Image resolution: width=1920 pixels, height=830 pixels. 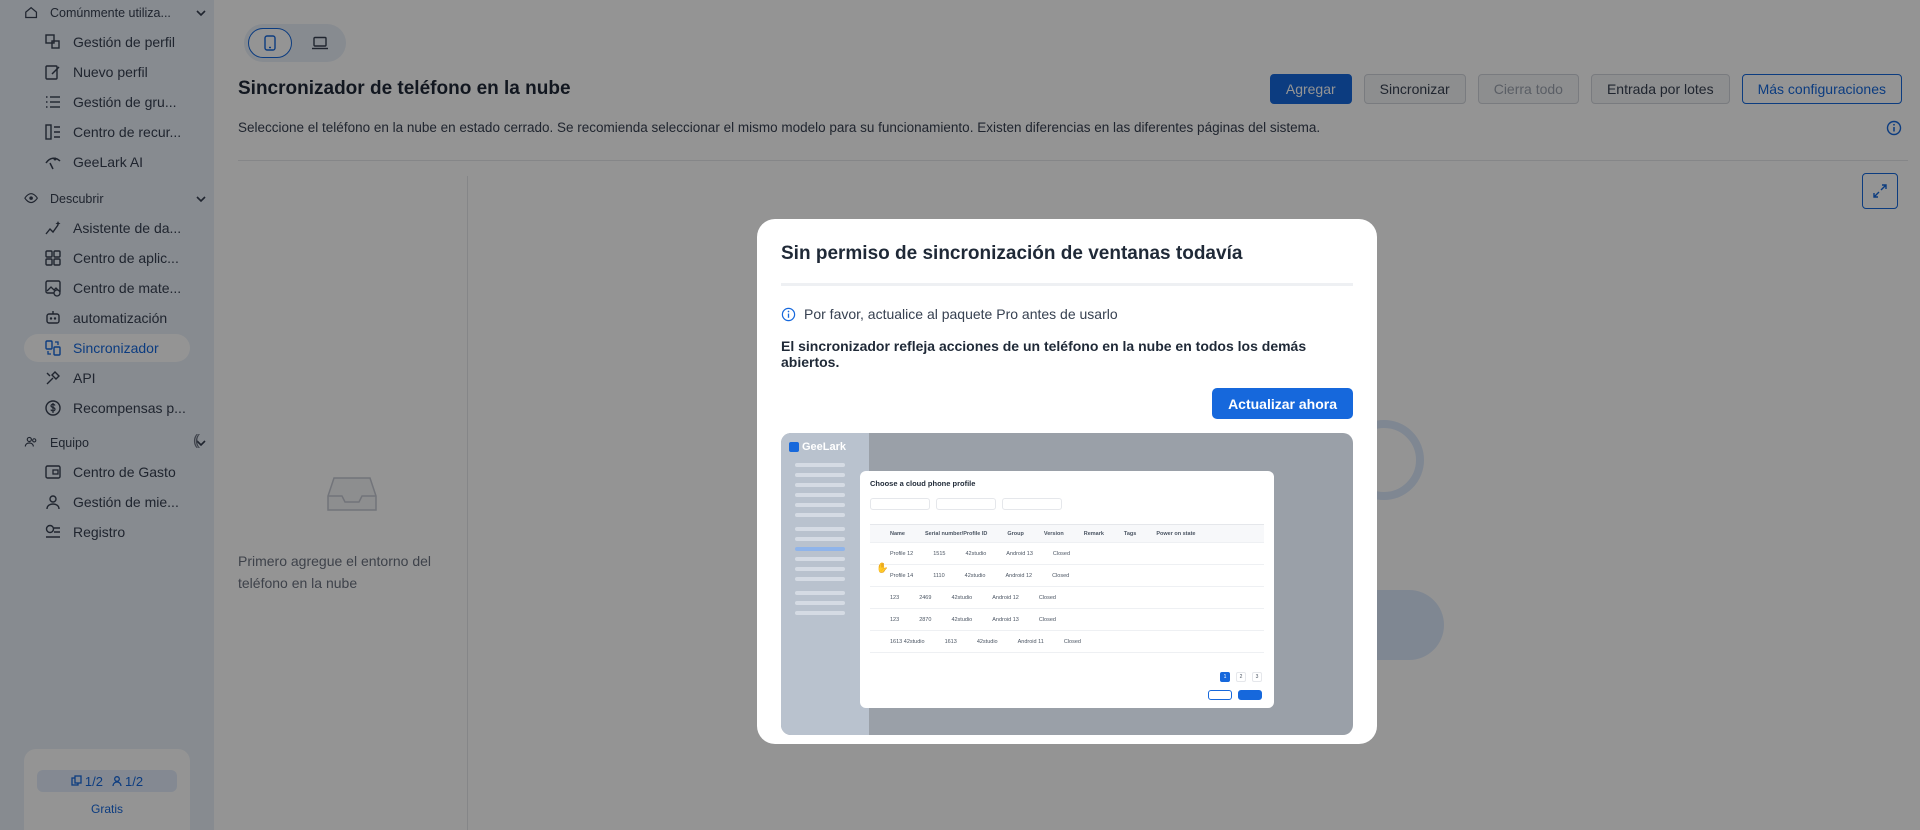 What do you see at coordinates (897, 533) in the screenshot?
I see `preview-column-header: Name` at bounding box center [897, 533].